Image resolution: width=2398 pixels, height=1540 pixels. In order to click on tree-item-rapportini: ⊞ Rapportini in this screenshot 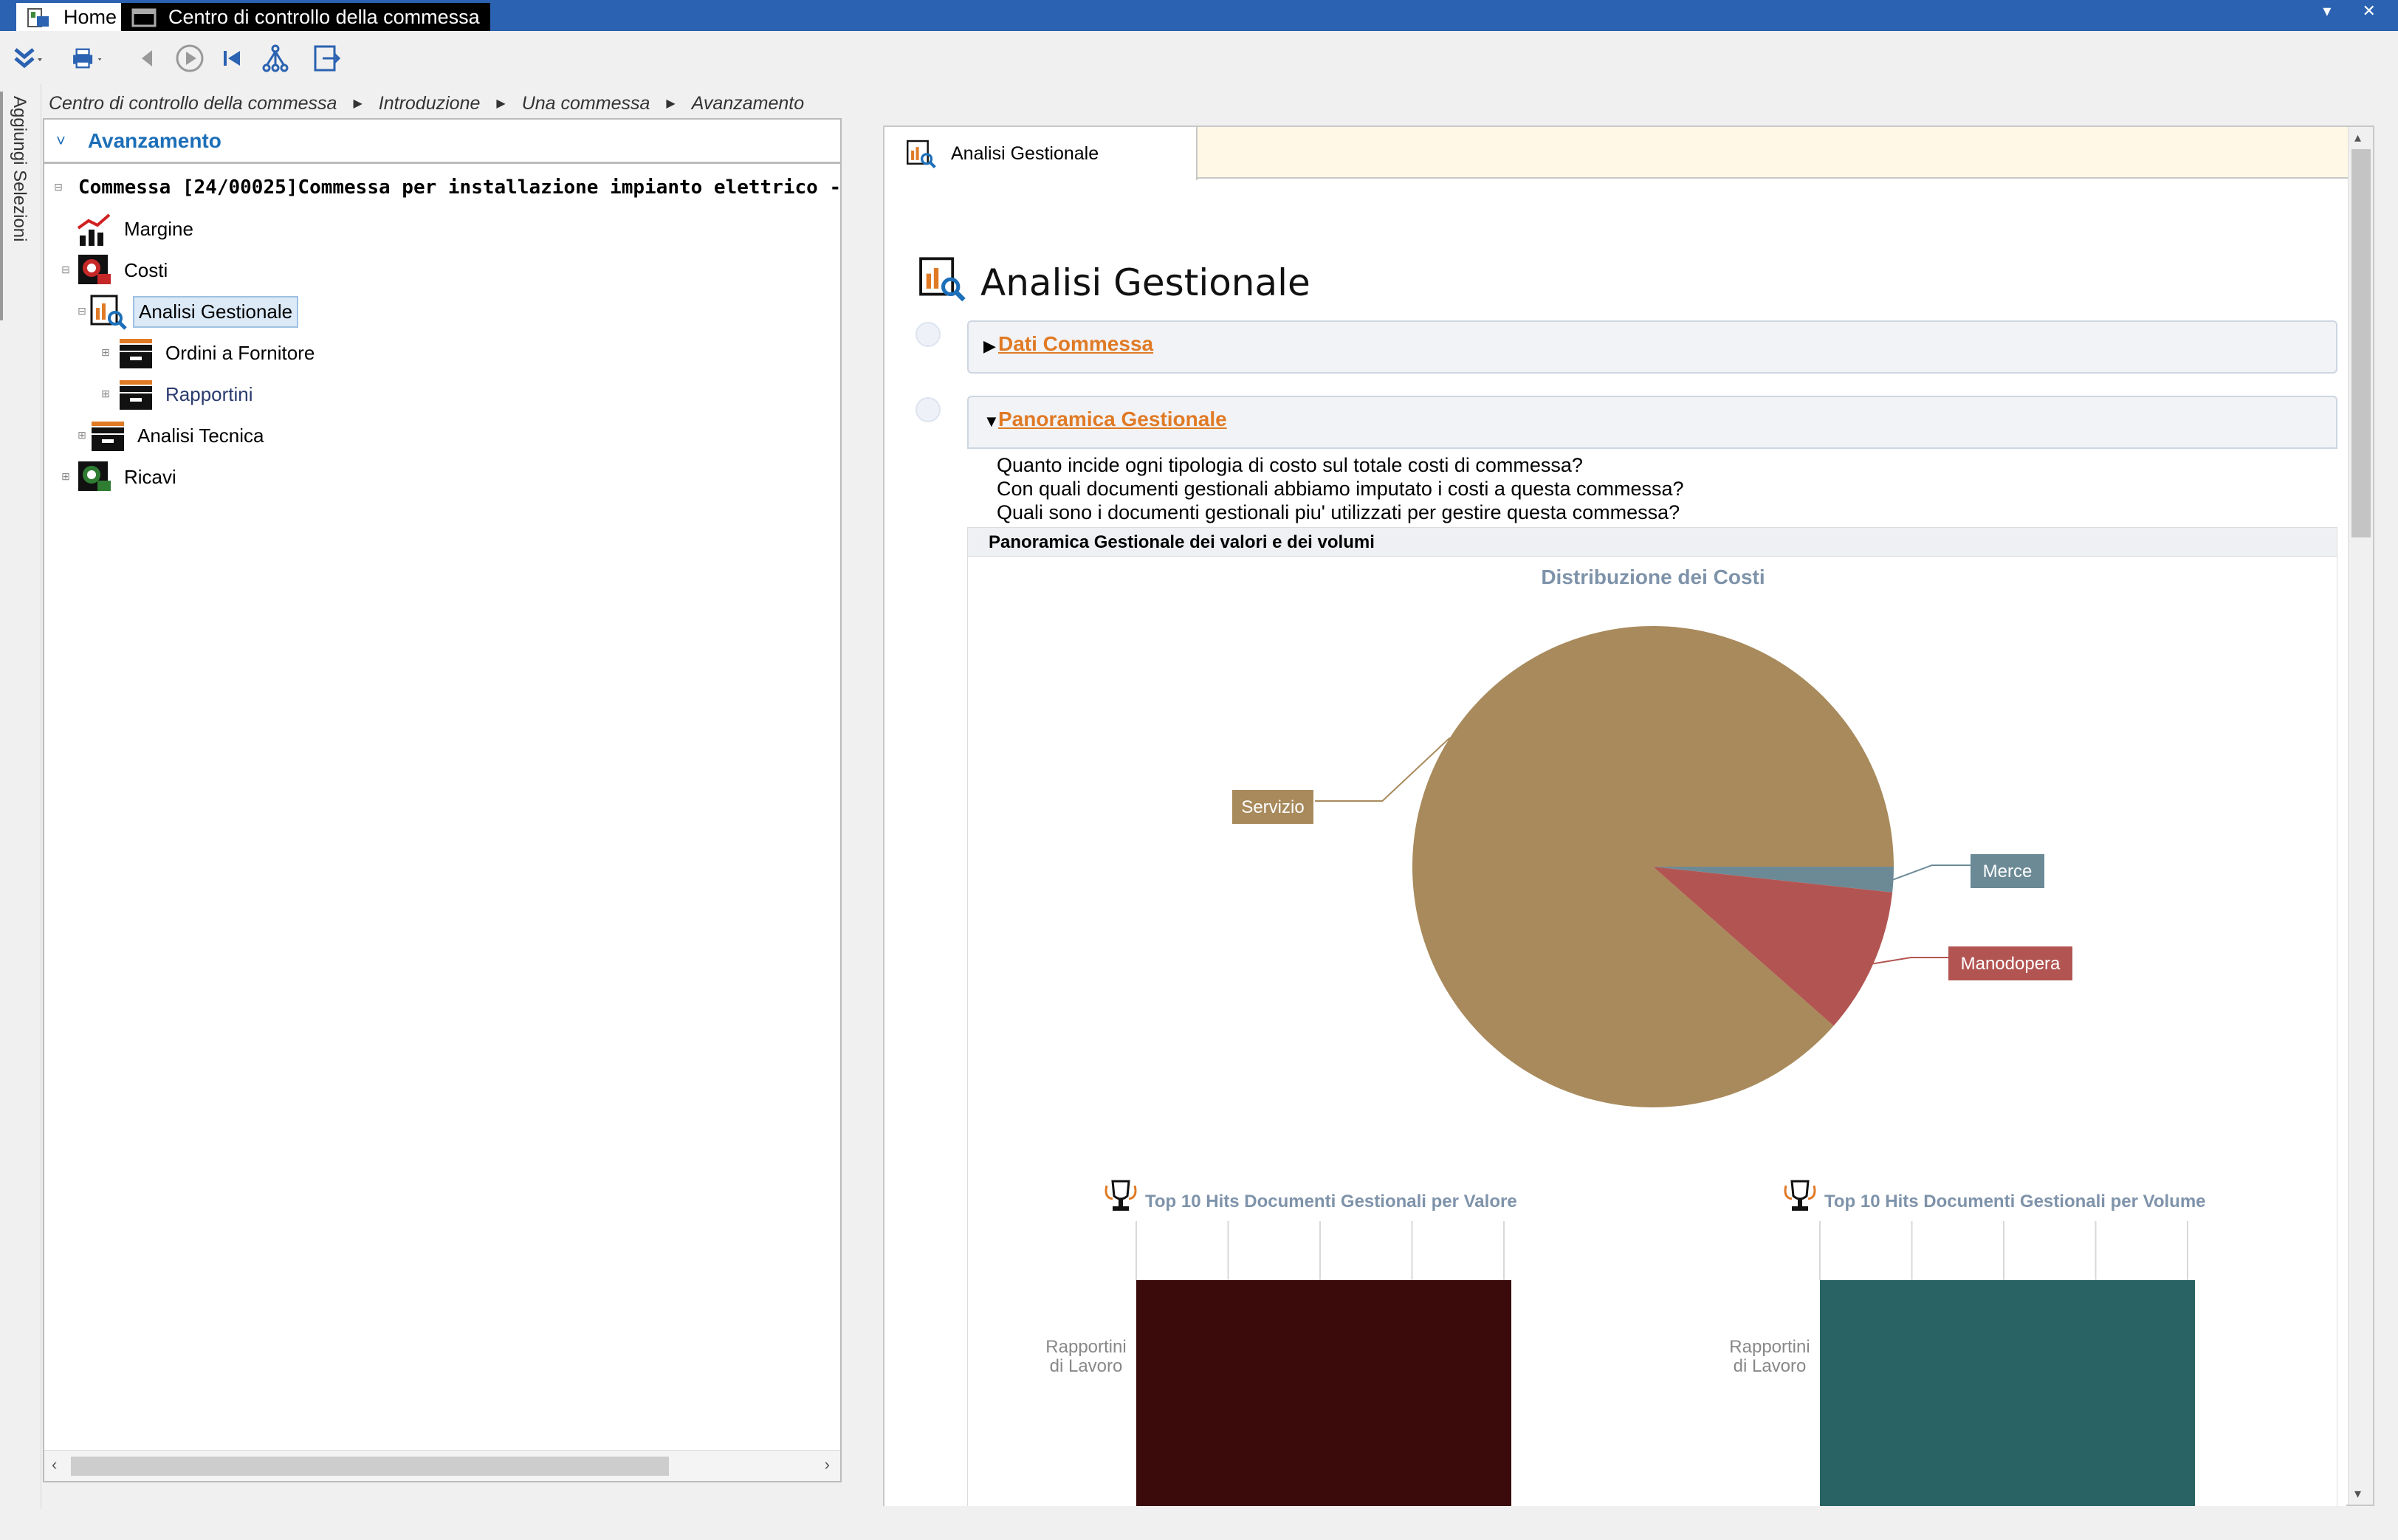, I will do `click(179, 394)`.